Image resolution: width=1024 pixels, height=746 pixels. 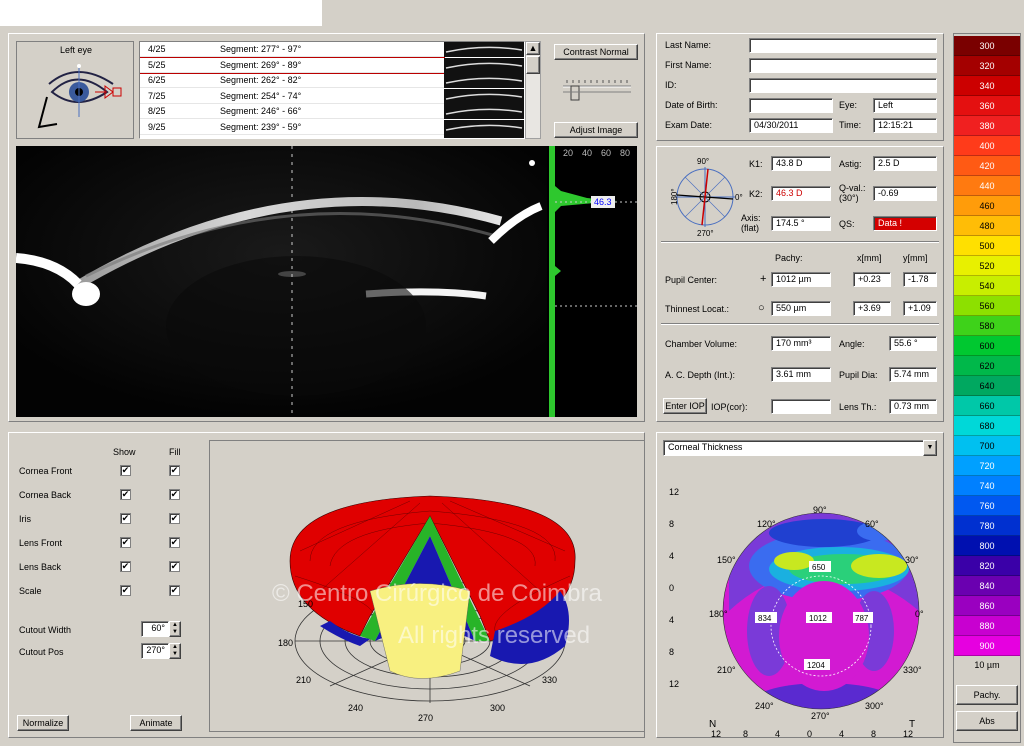 I want to click on compass-bottom-label: 270°, so click(x=705, y=233).